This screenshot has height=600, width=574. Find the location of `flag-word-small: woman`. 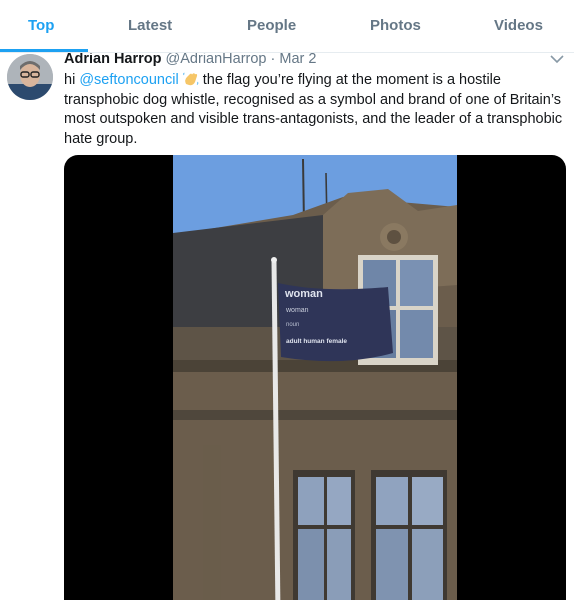

flag-word-small: woman is located at coordinates (297, 310).